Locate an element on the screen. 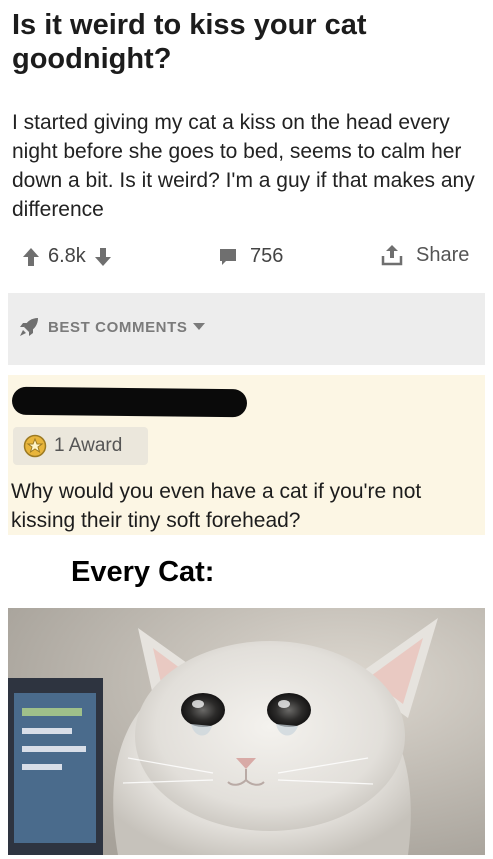  comment-count: 756 is located at coordinates (267, 256).